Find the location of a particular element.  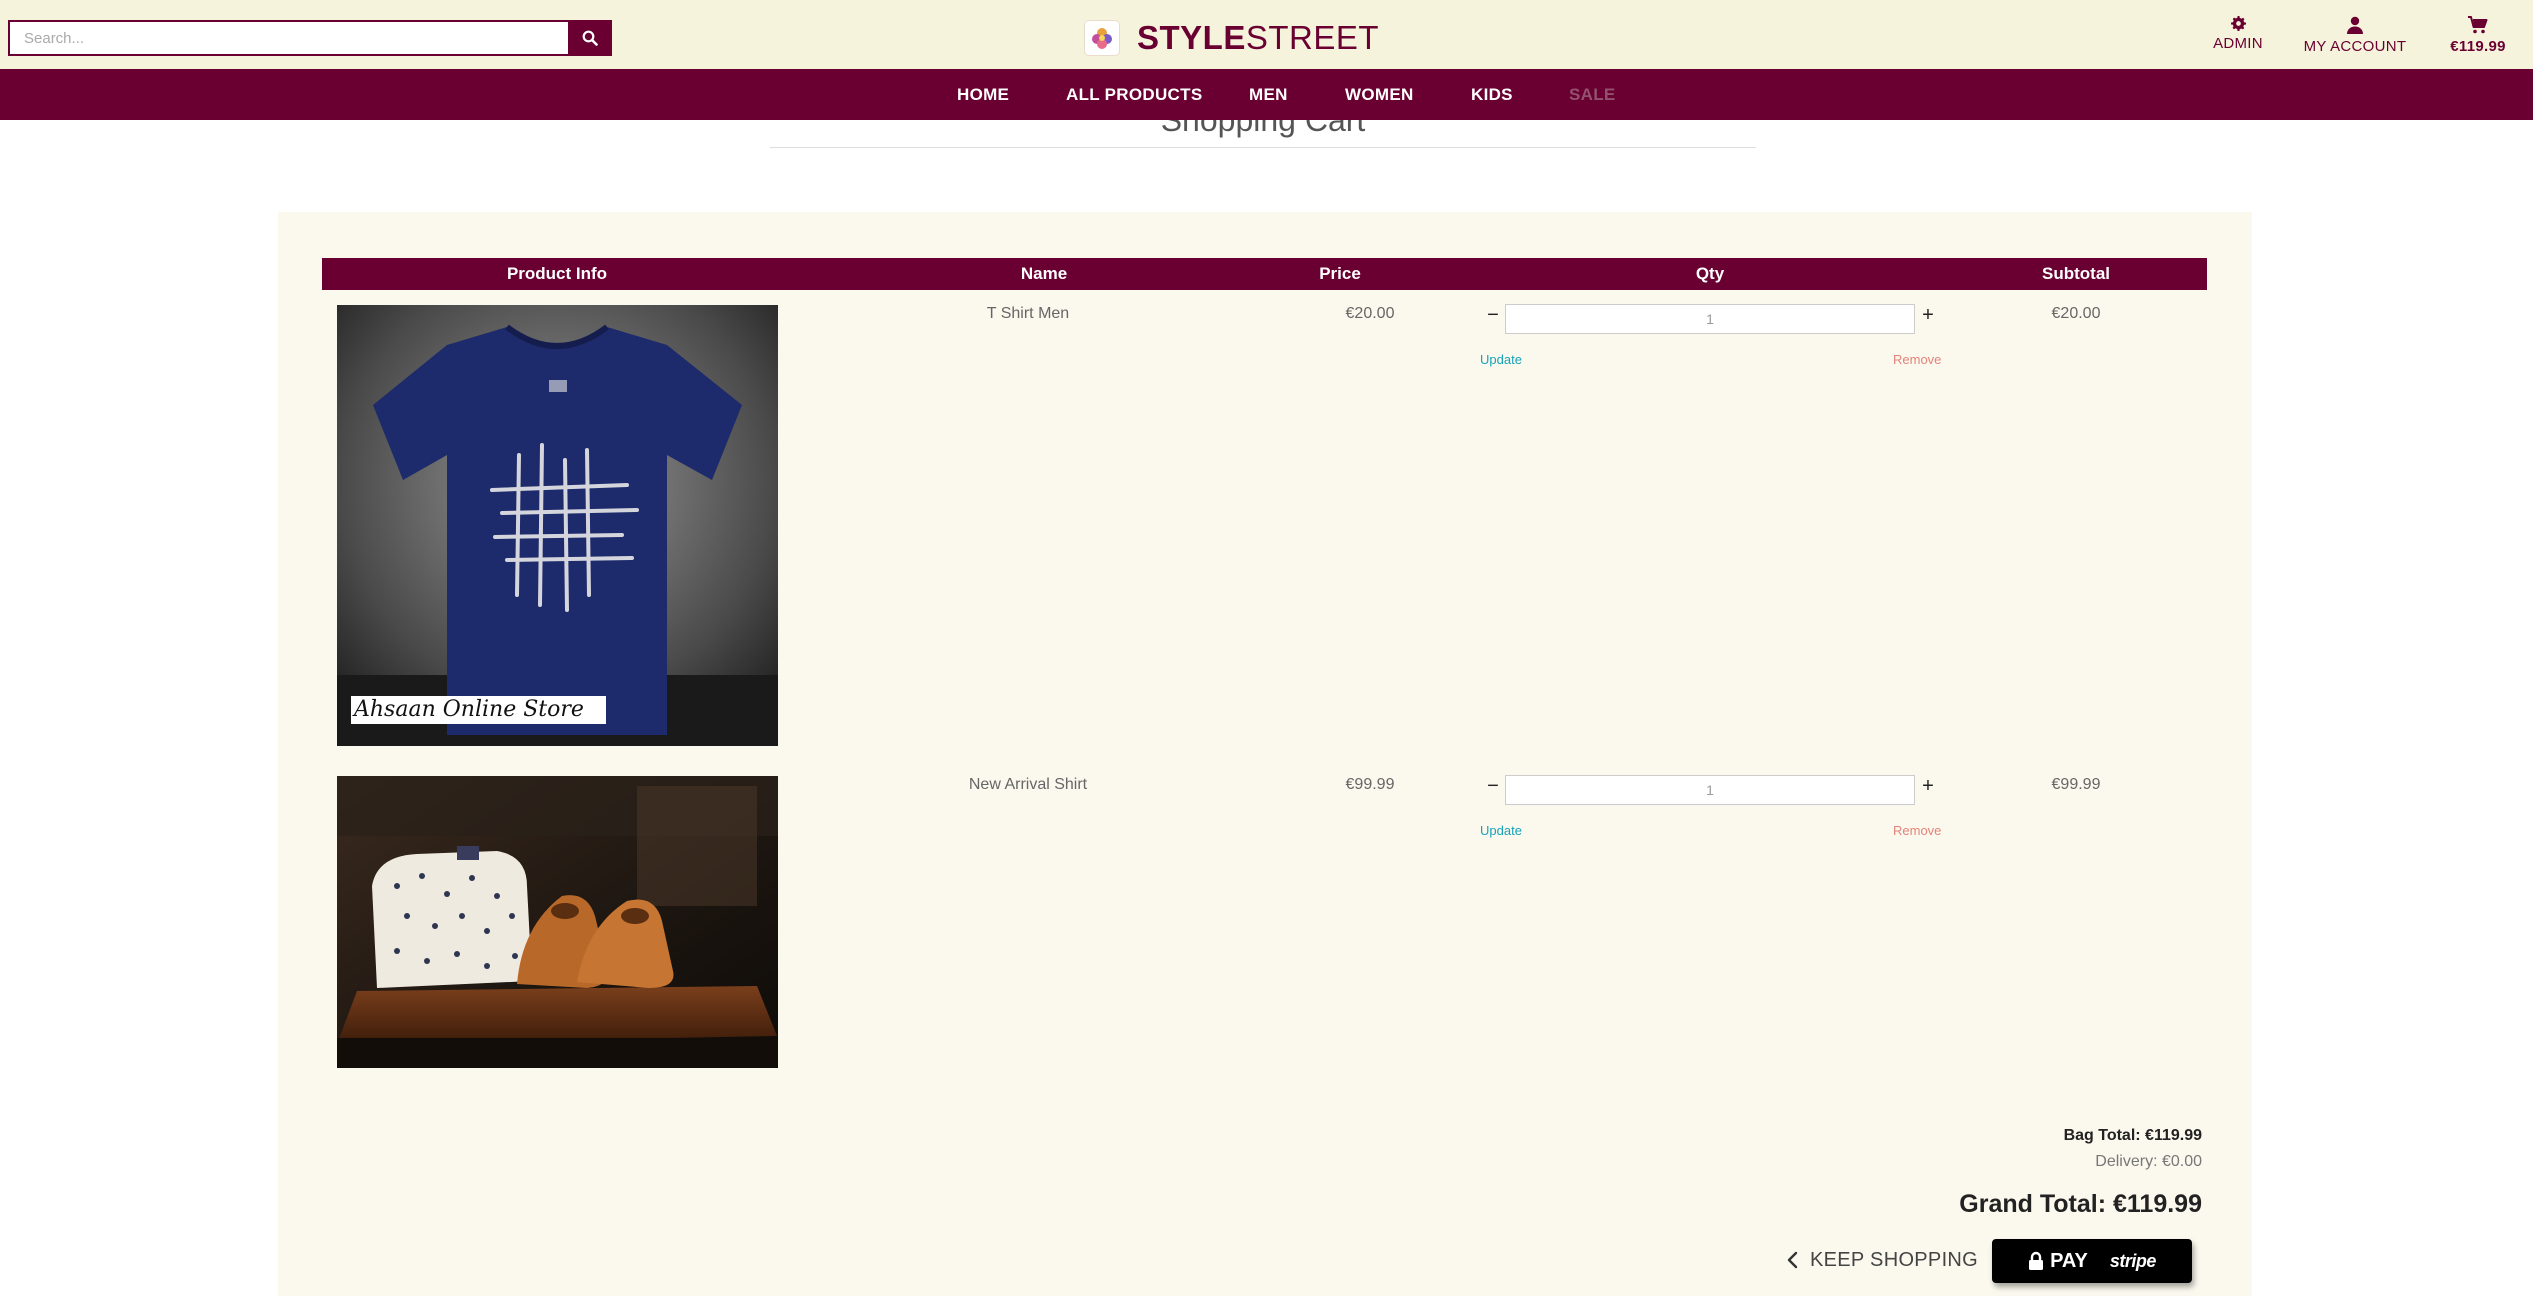

nav-sale: SALE is located at coordinates (1592, 94).